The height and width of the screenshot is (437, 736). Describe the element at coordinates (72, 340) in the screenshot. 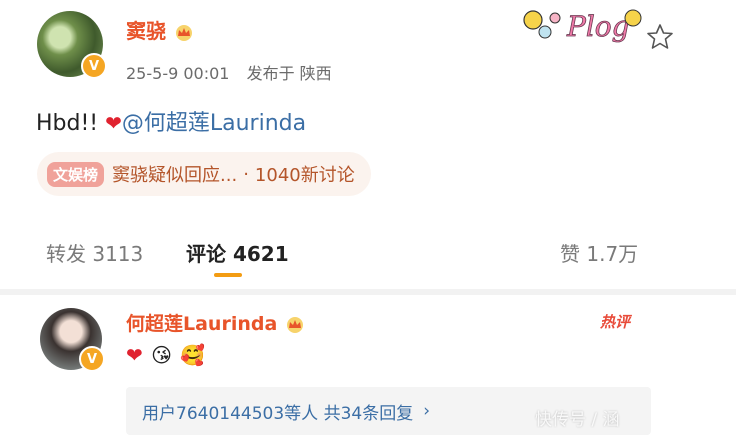

I see `comment-author-avatar: V` at that location.